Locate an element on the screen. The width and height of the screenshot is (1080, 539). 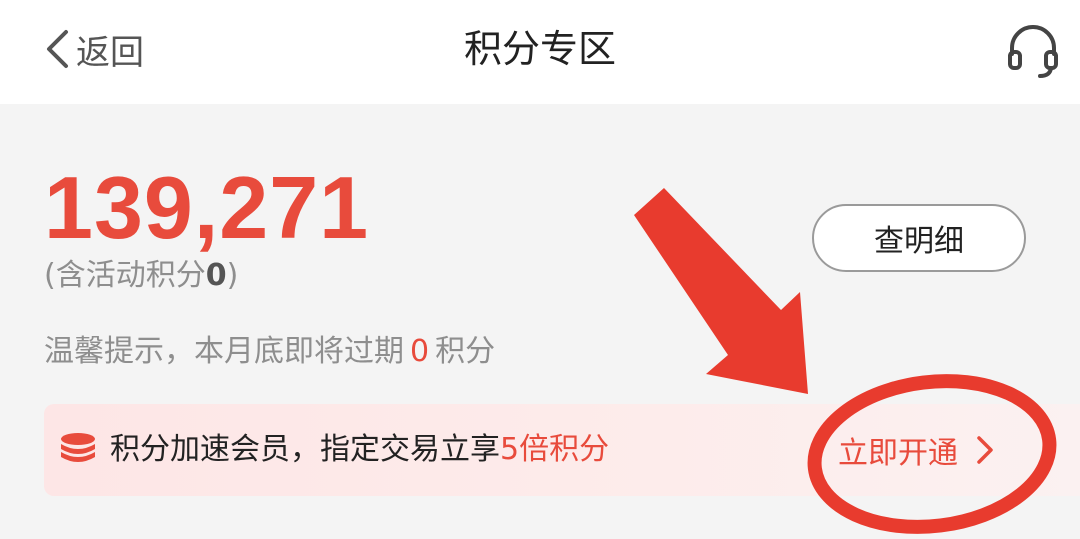
customer-service-button is located at coordinates (1033, 51).